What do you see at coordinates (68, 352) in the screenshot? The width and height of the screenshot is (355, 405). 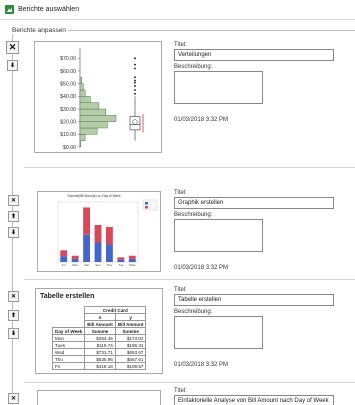 I see `crosstab-day: Wed` at bounding box center [68, 352].